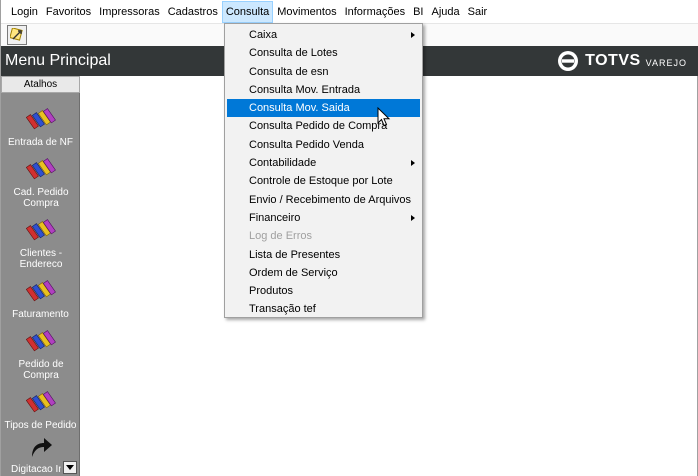 The width and height of the screenshot is (698, 476). I want to click on shortcut-entrada-nf: Entrada de NF, so click(40, 126).